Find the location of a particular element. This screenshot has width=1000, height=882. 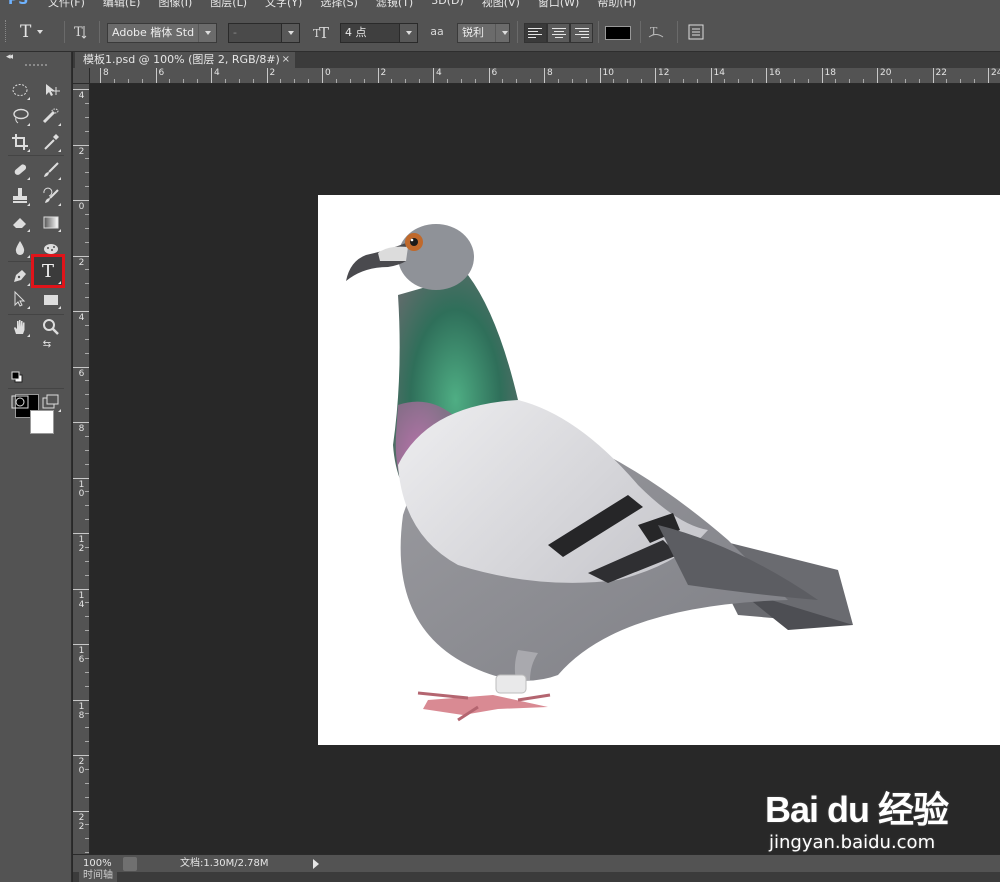

document-size-info: 文档:1.30M/2.78M is located at coordinates (224, 863).